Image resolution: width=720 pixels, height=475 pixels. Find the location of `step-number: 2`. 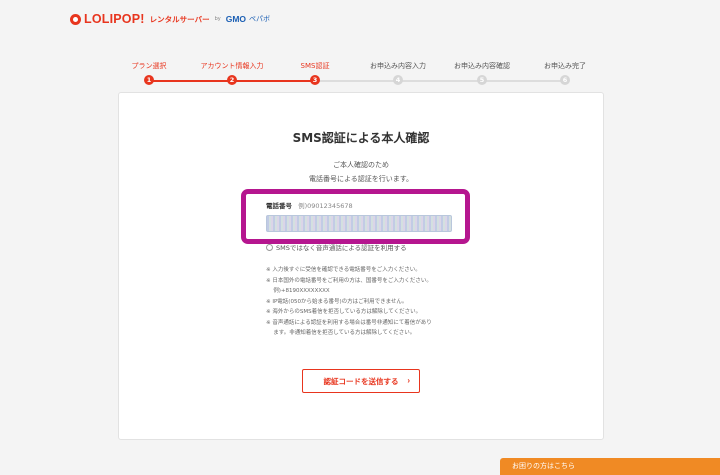

step-number: 2 is located at coordinates (232, 80).